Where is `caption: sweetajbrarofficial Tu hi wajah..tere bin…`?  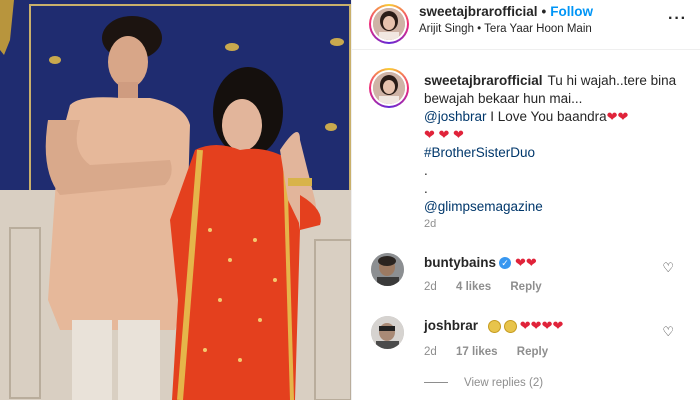
caption: sweetajbrarofficial Tu hi wajah..tere bin… is located at coordinates (559, 144).